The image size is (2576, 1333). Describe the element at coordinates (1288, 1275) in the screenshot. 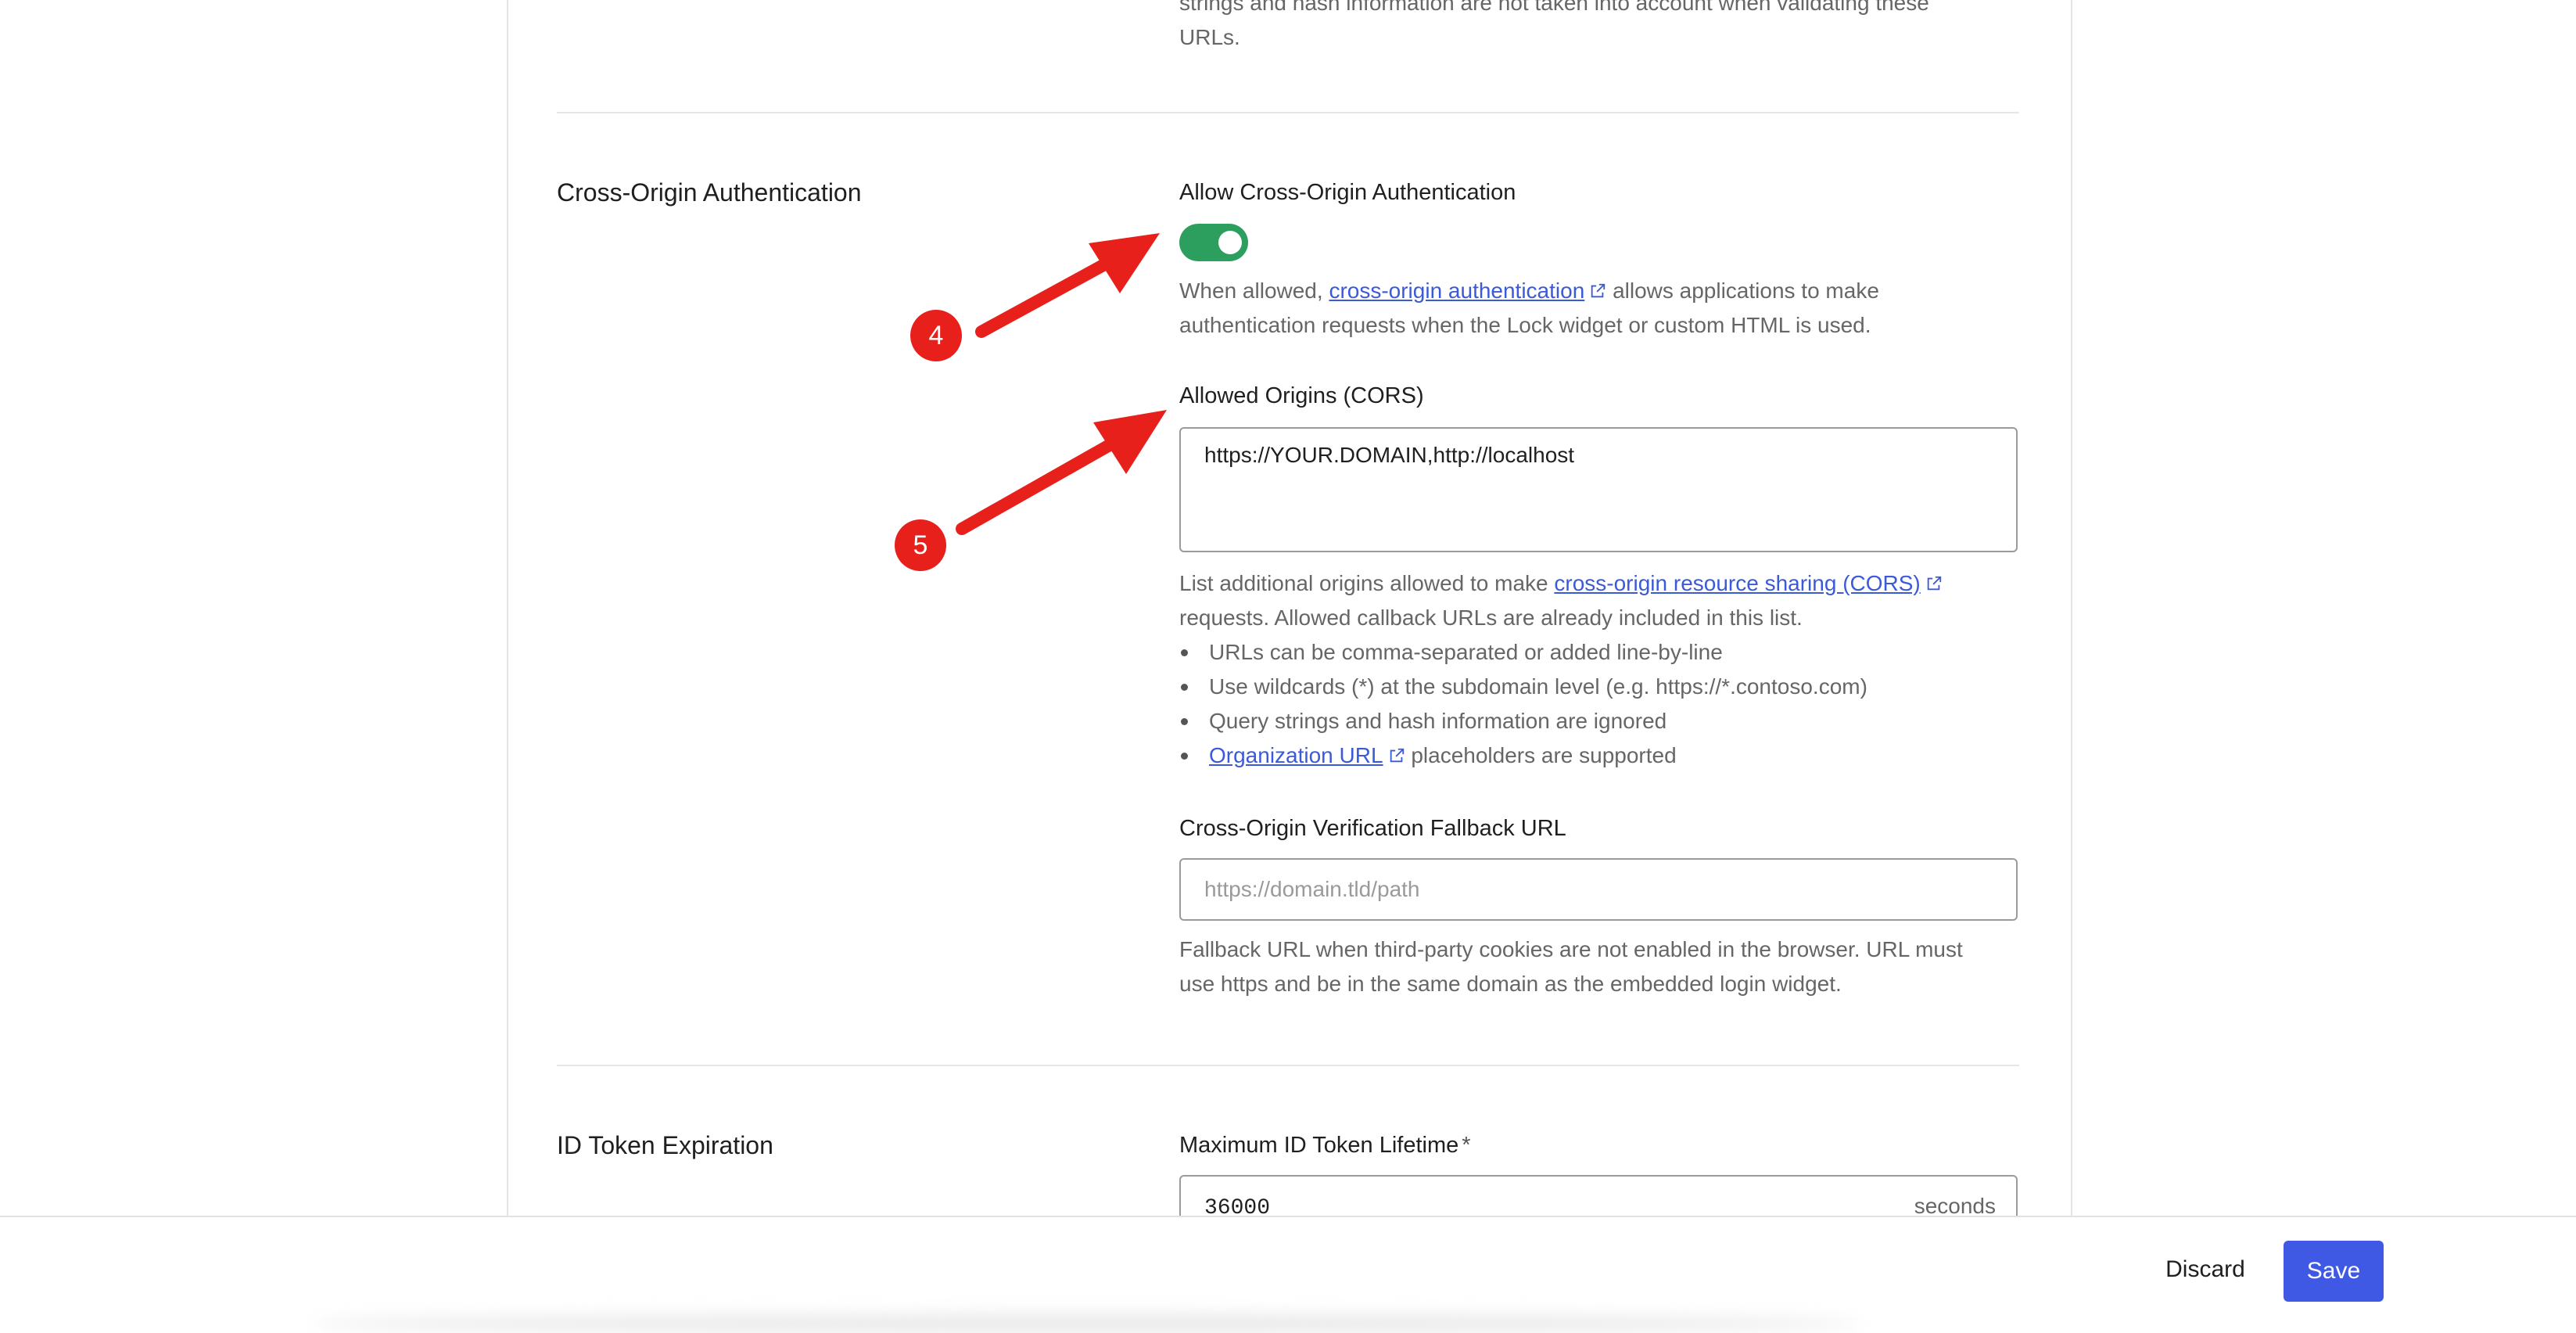

I see `action-footer: Discard Save` at that location.